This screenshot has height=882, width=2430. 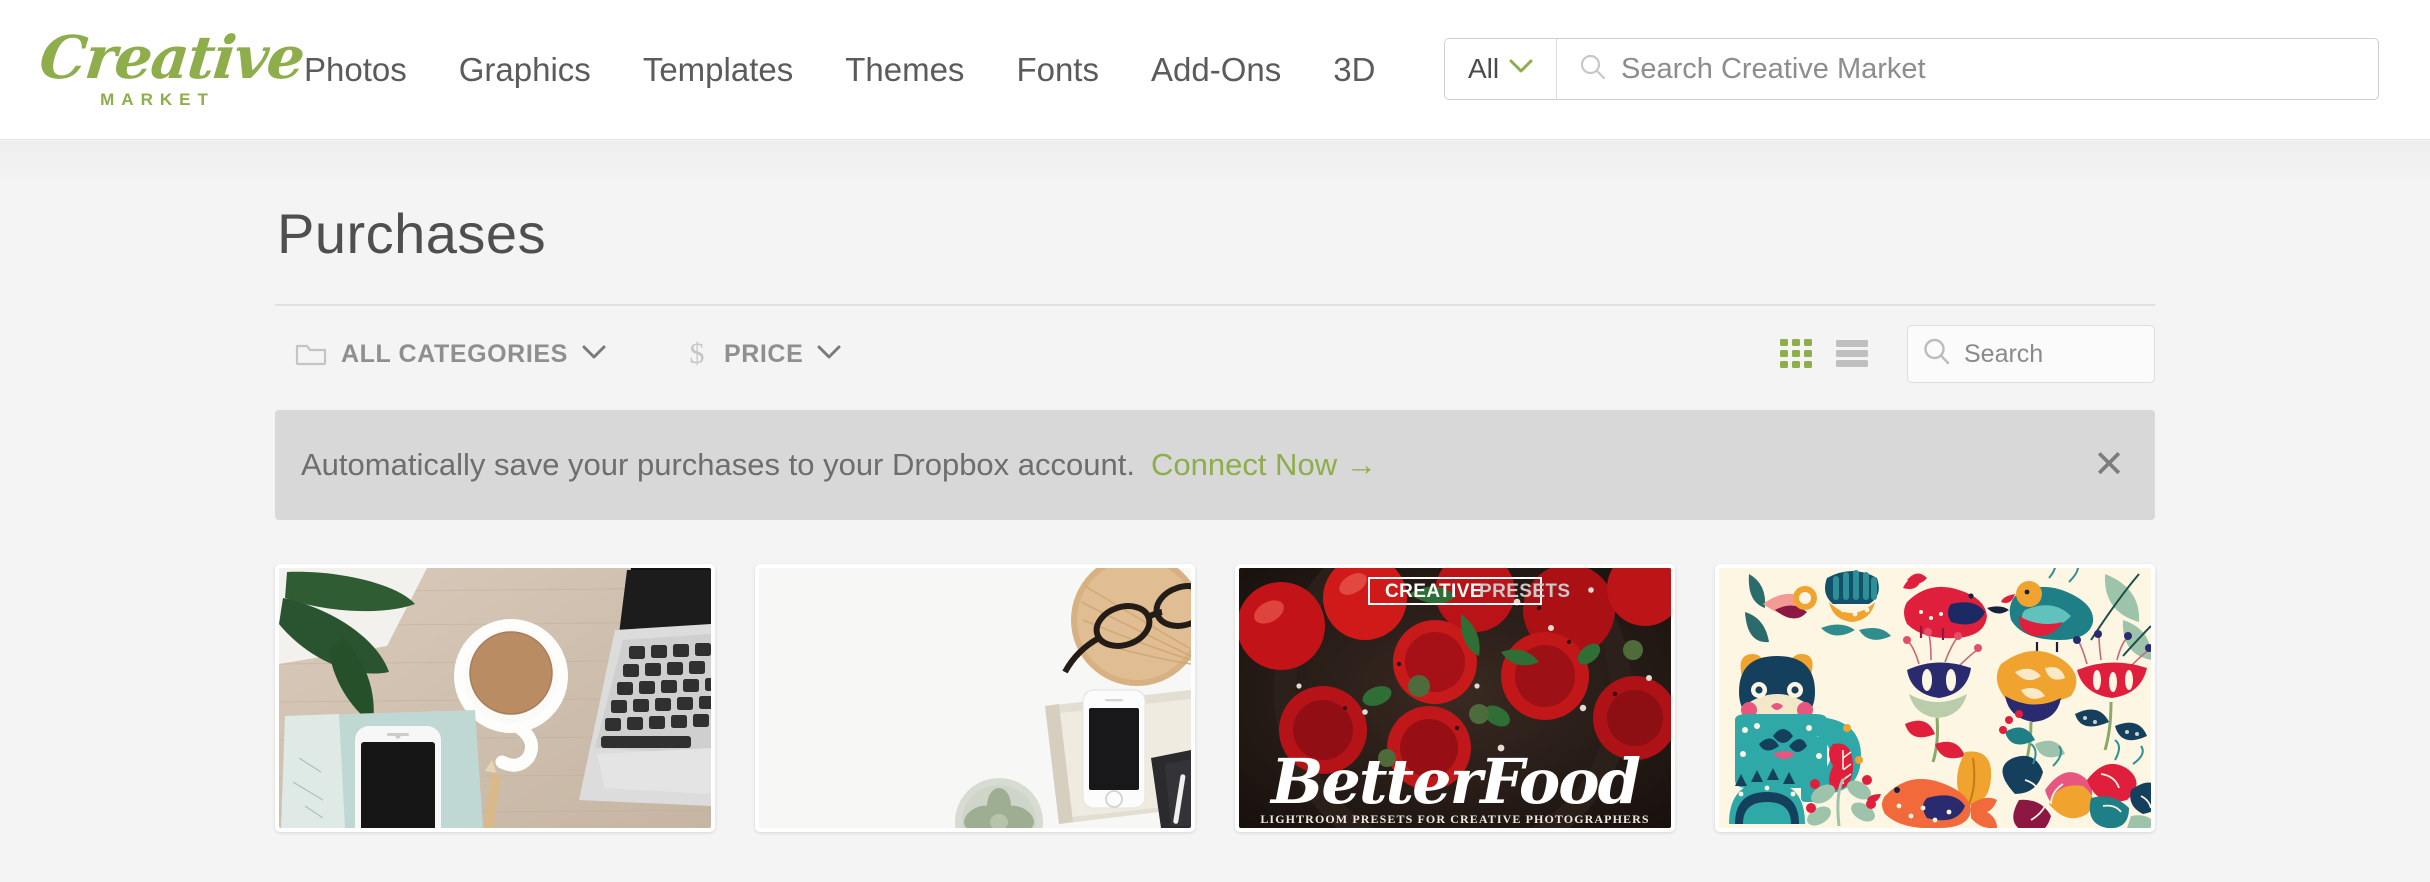 I want to click on nav-item-graphics: Graphics, so click(x=525, y=70).